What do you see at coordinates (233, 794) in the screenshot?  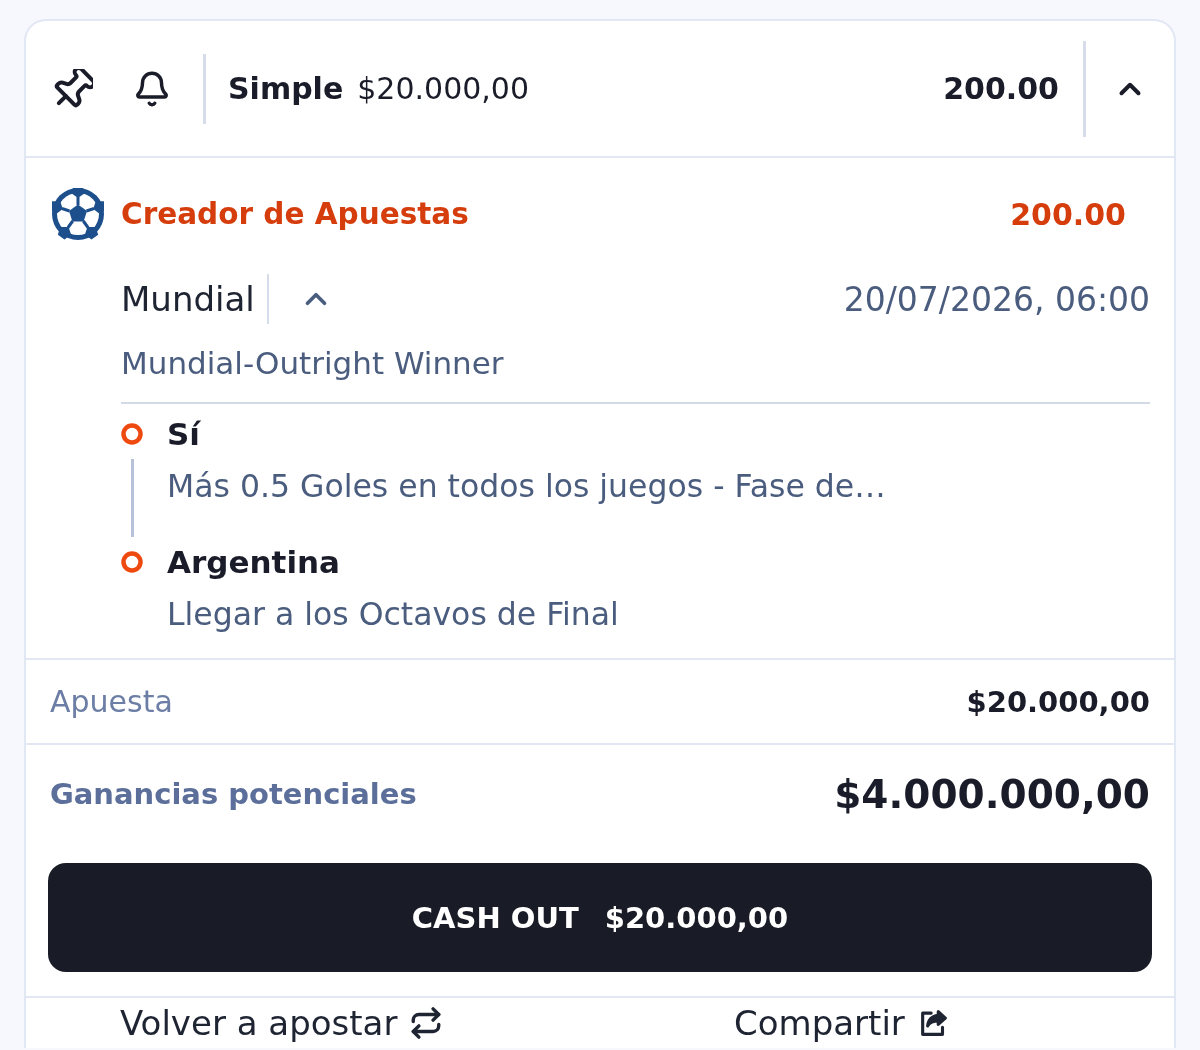 I see `potential-winnings-label: Ganancias potenciales` at bounding box center [233, 794].